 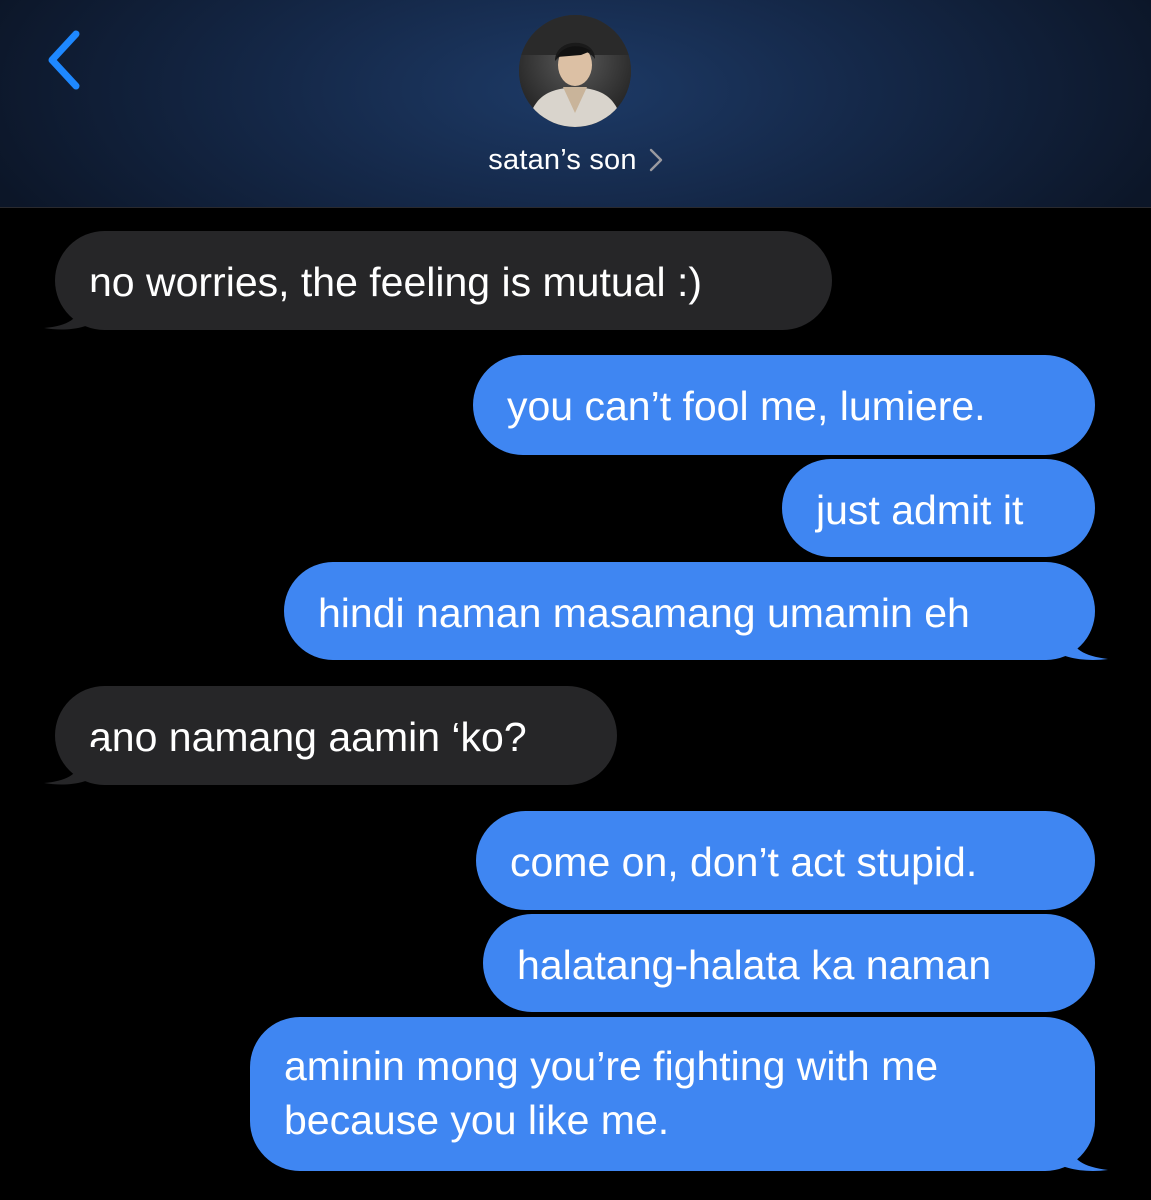 What do you see at coordinates (644, 613) in the screenshot?
I see `message-text: hindi naman masamang umamin eh` at bounding box center [644, 613].